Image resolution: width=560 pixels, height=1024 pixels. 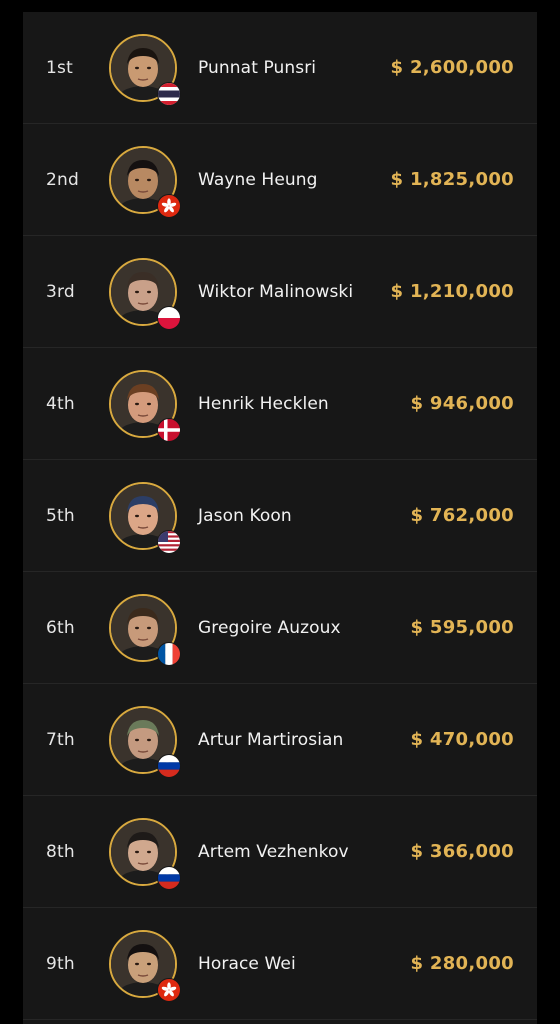 I want to click on france-flag-icon, so click(x=169, y=653).